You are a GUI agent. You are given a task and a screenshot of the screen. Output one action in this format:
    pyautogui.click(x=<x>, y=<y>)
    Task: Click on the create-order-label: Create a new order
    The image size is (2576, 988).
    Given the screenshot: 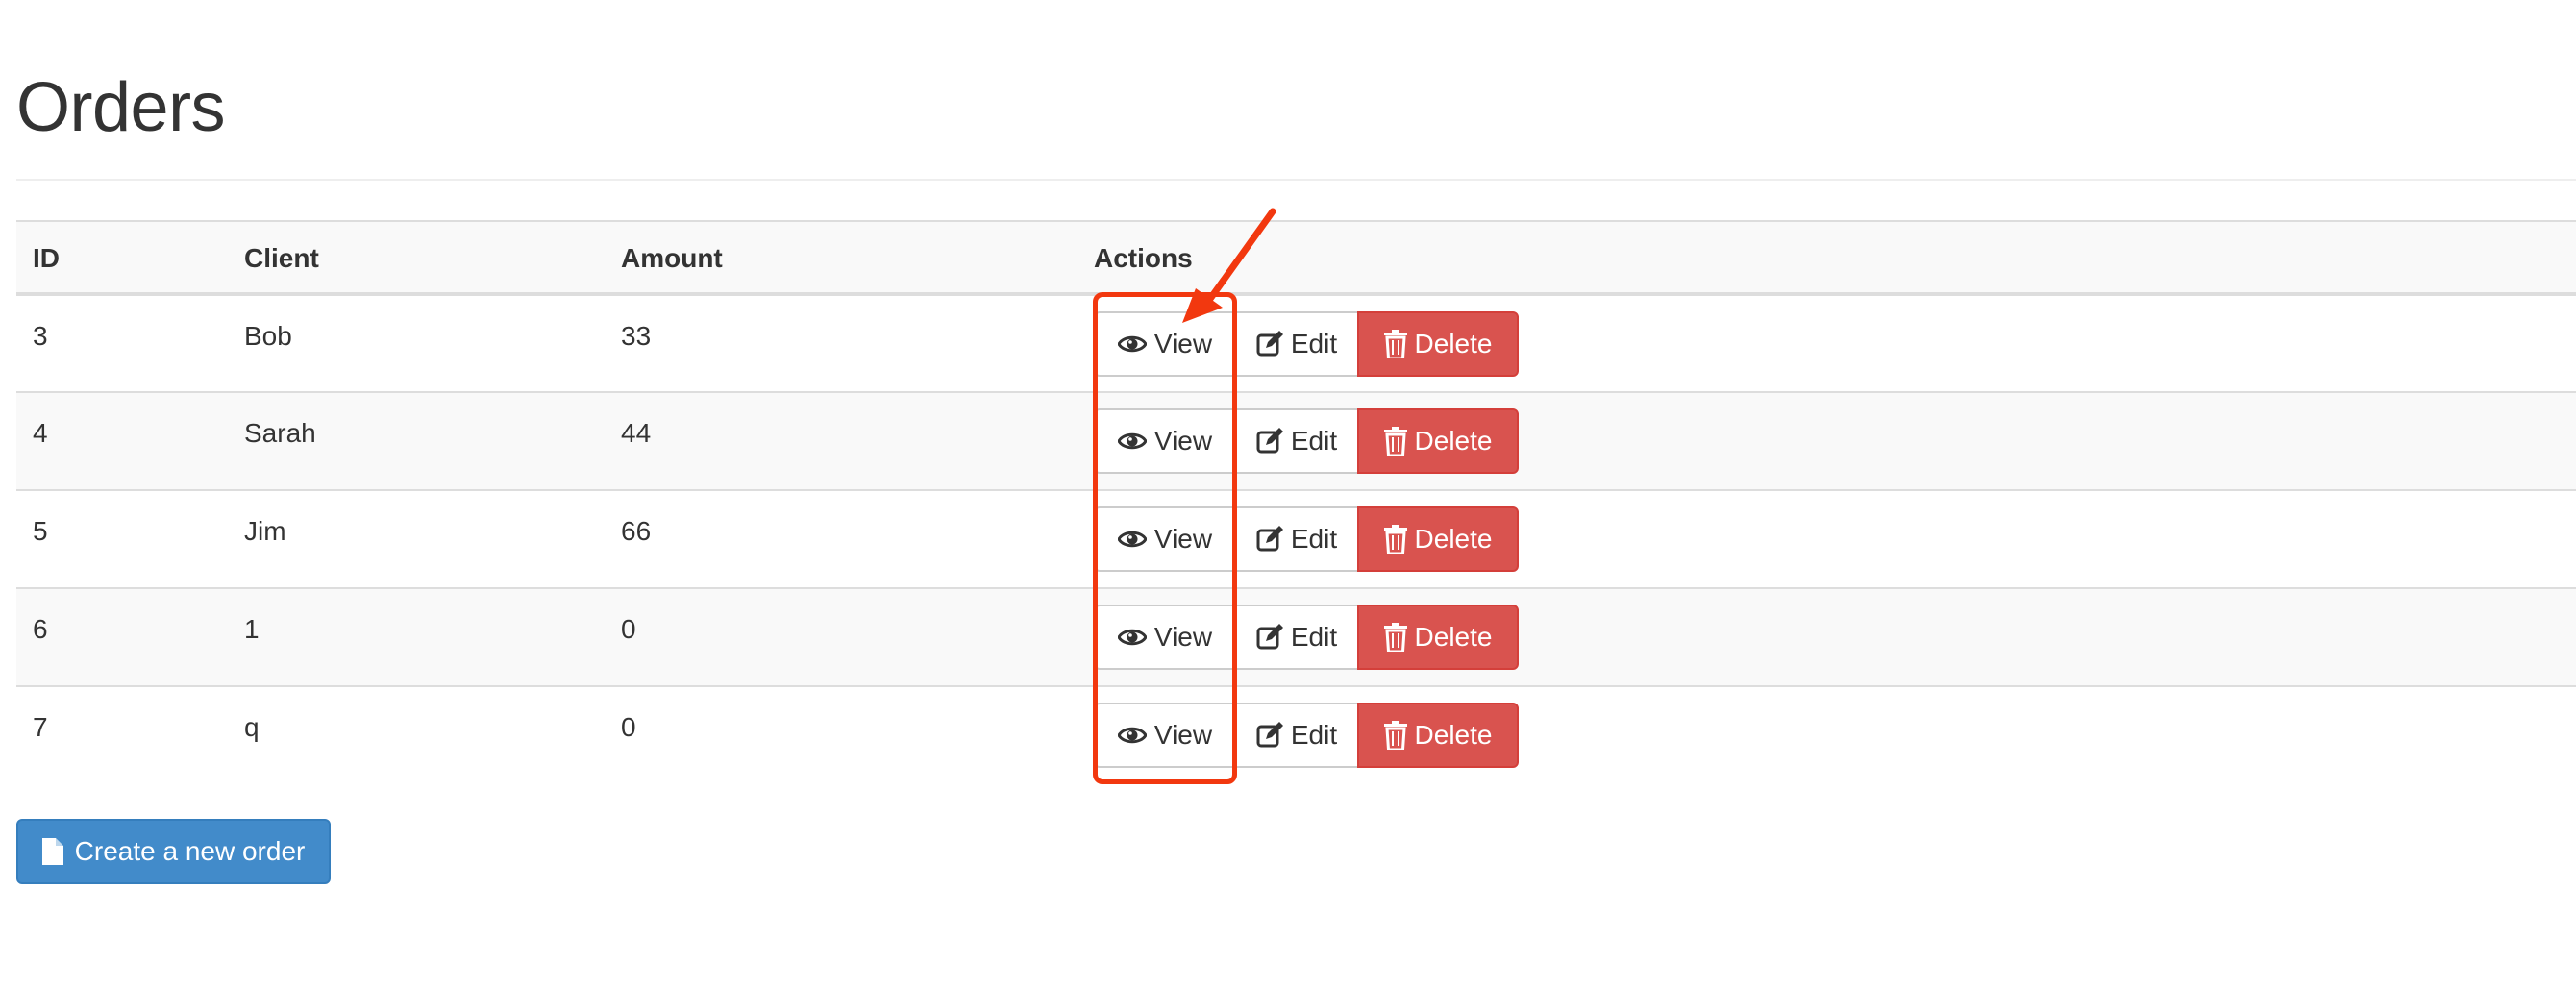 What is the action you would take?
    pyautogui.click(x=190, y=851)
    